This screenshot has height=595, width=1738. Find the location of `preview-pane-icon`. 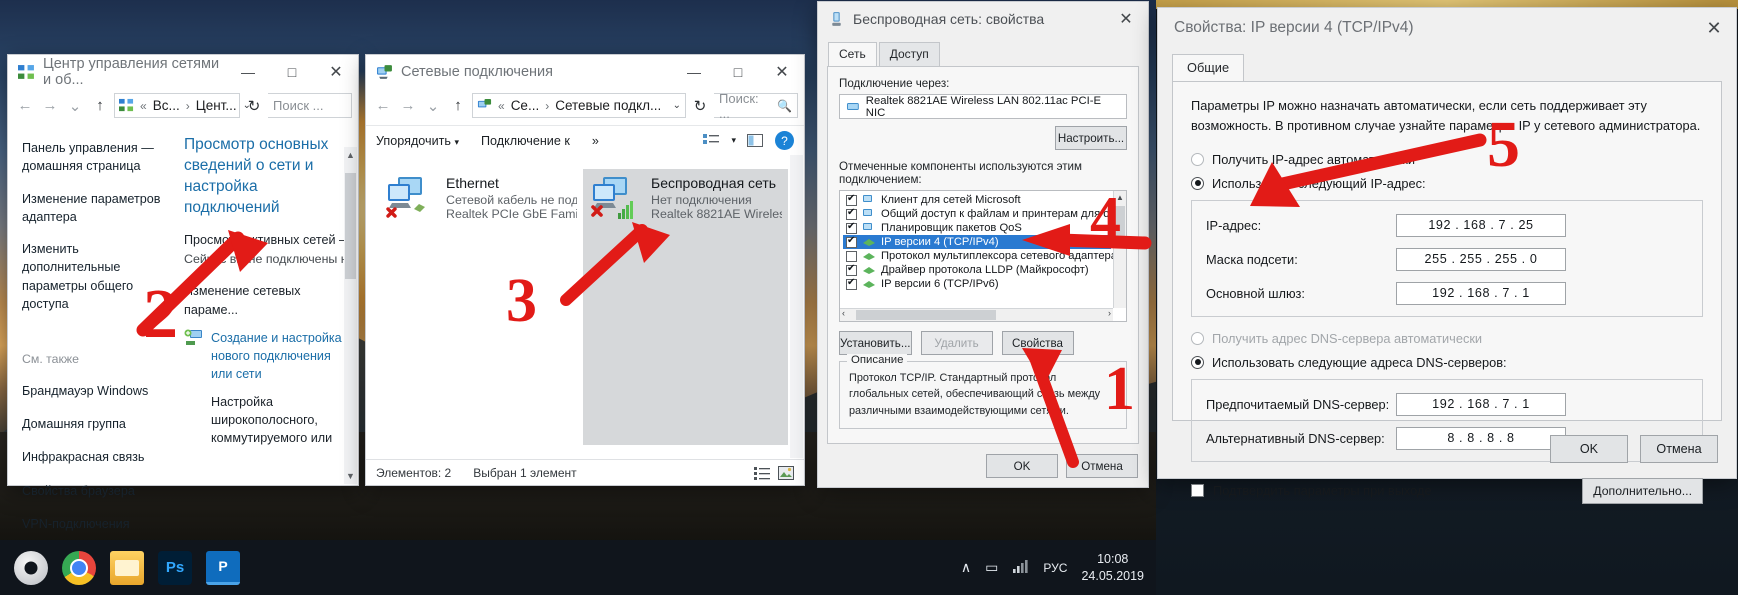

preview-pane-icon is located at coordinates (755, 140).